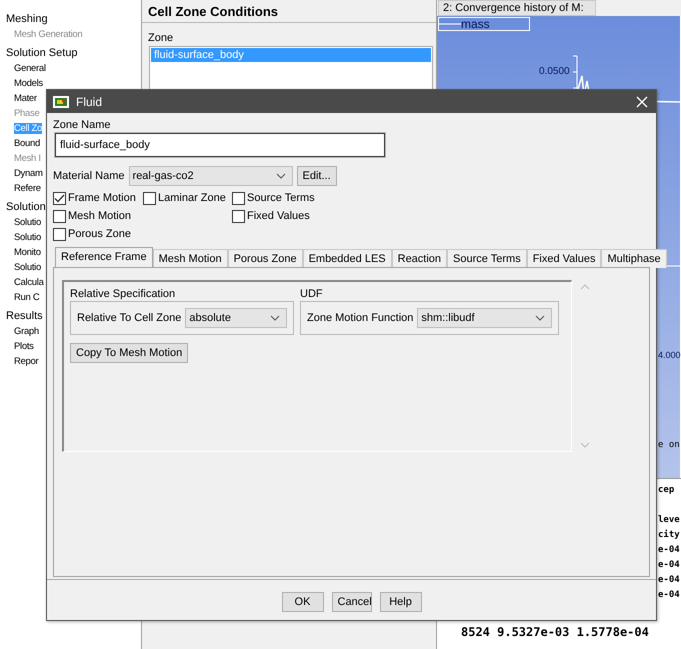 This screenshot has width=681, height=649. I want to click on tab: Porous Zone, so click(265, 258).